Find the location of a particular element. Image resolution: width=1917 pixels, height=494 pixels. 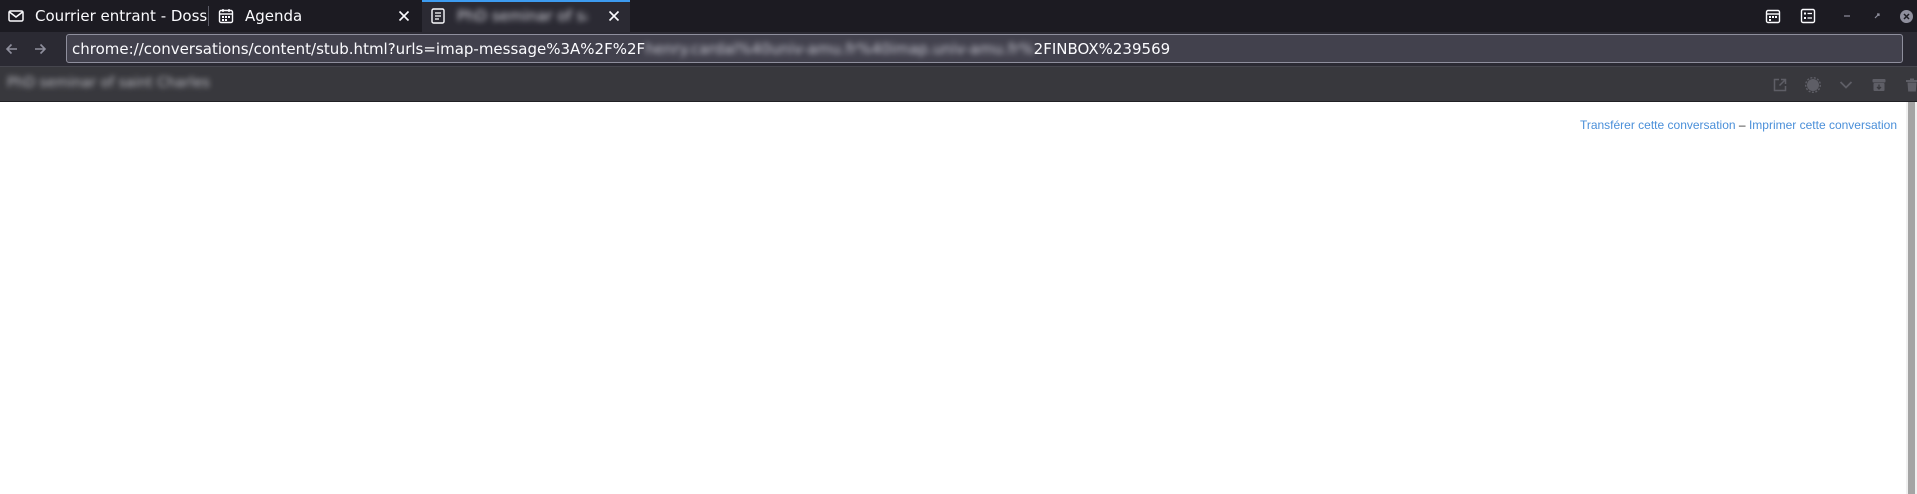

tab-label: PhD seminar of saint Charles is located at coordinates (522, 16).